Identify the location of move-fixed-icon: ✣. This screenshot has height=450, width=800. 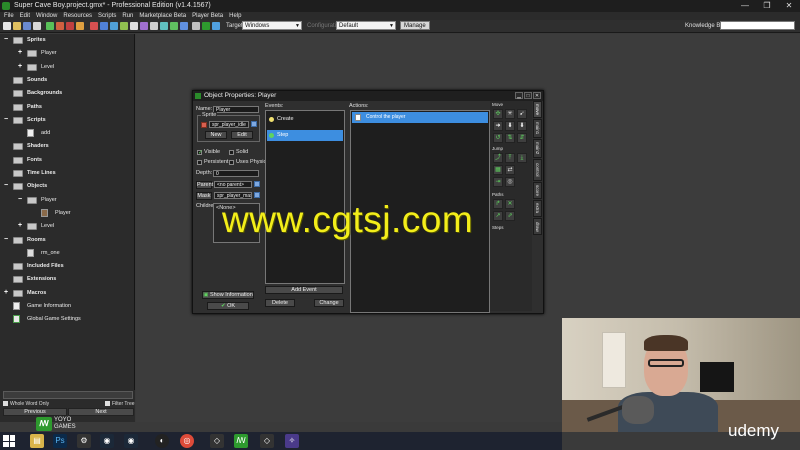
(498, 114).